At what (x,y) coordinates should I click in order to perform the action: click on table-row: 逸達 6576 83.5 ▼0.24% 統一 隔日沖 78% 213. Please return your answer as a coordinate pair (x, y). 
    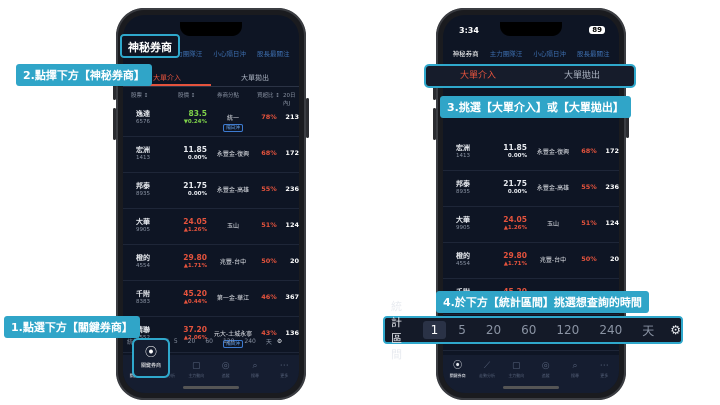
    Looking at the image, I should click on (211, 119).